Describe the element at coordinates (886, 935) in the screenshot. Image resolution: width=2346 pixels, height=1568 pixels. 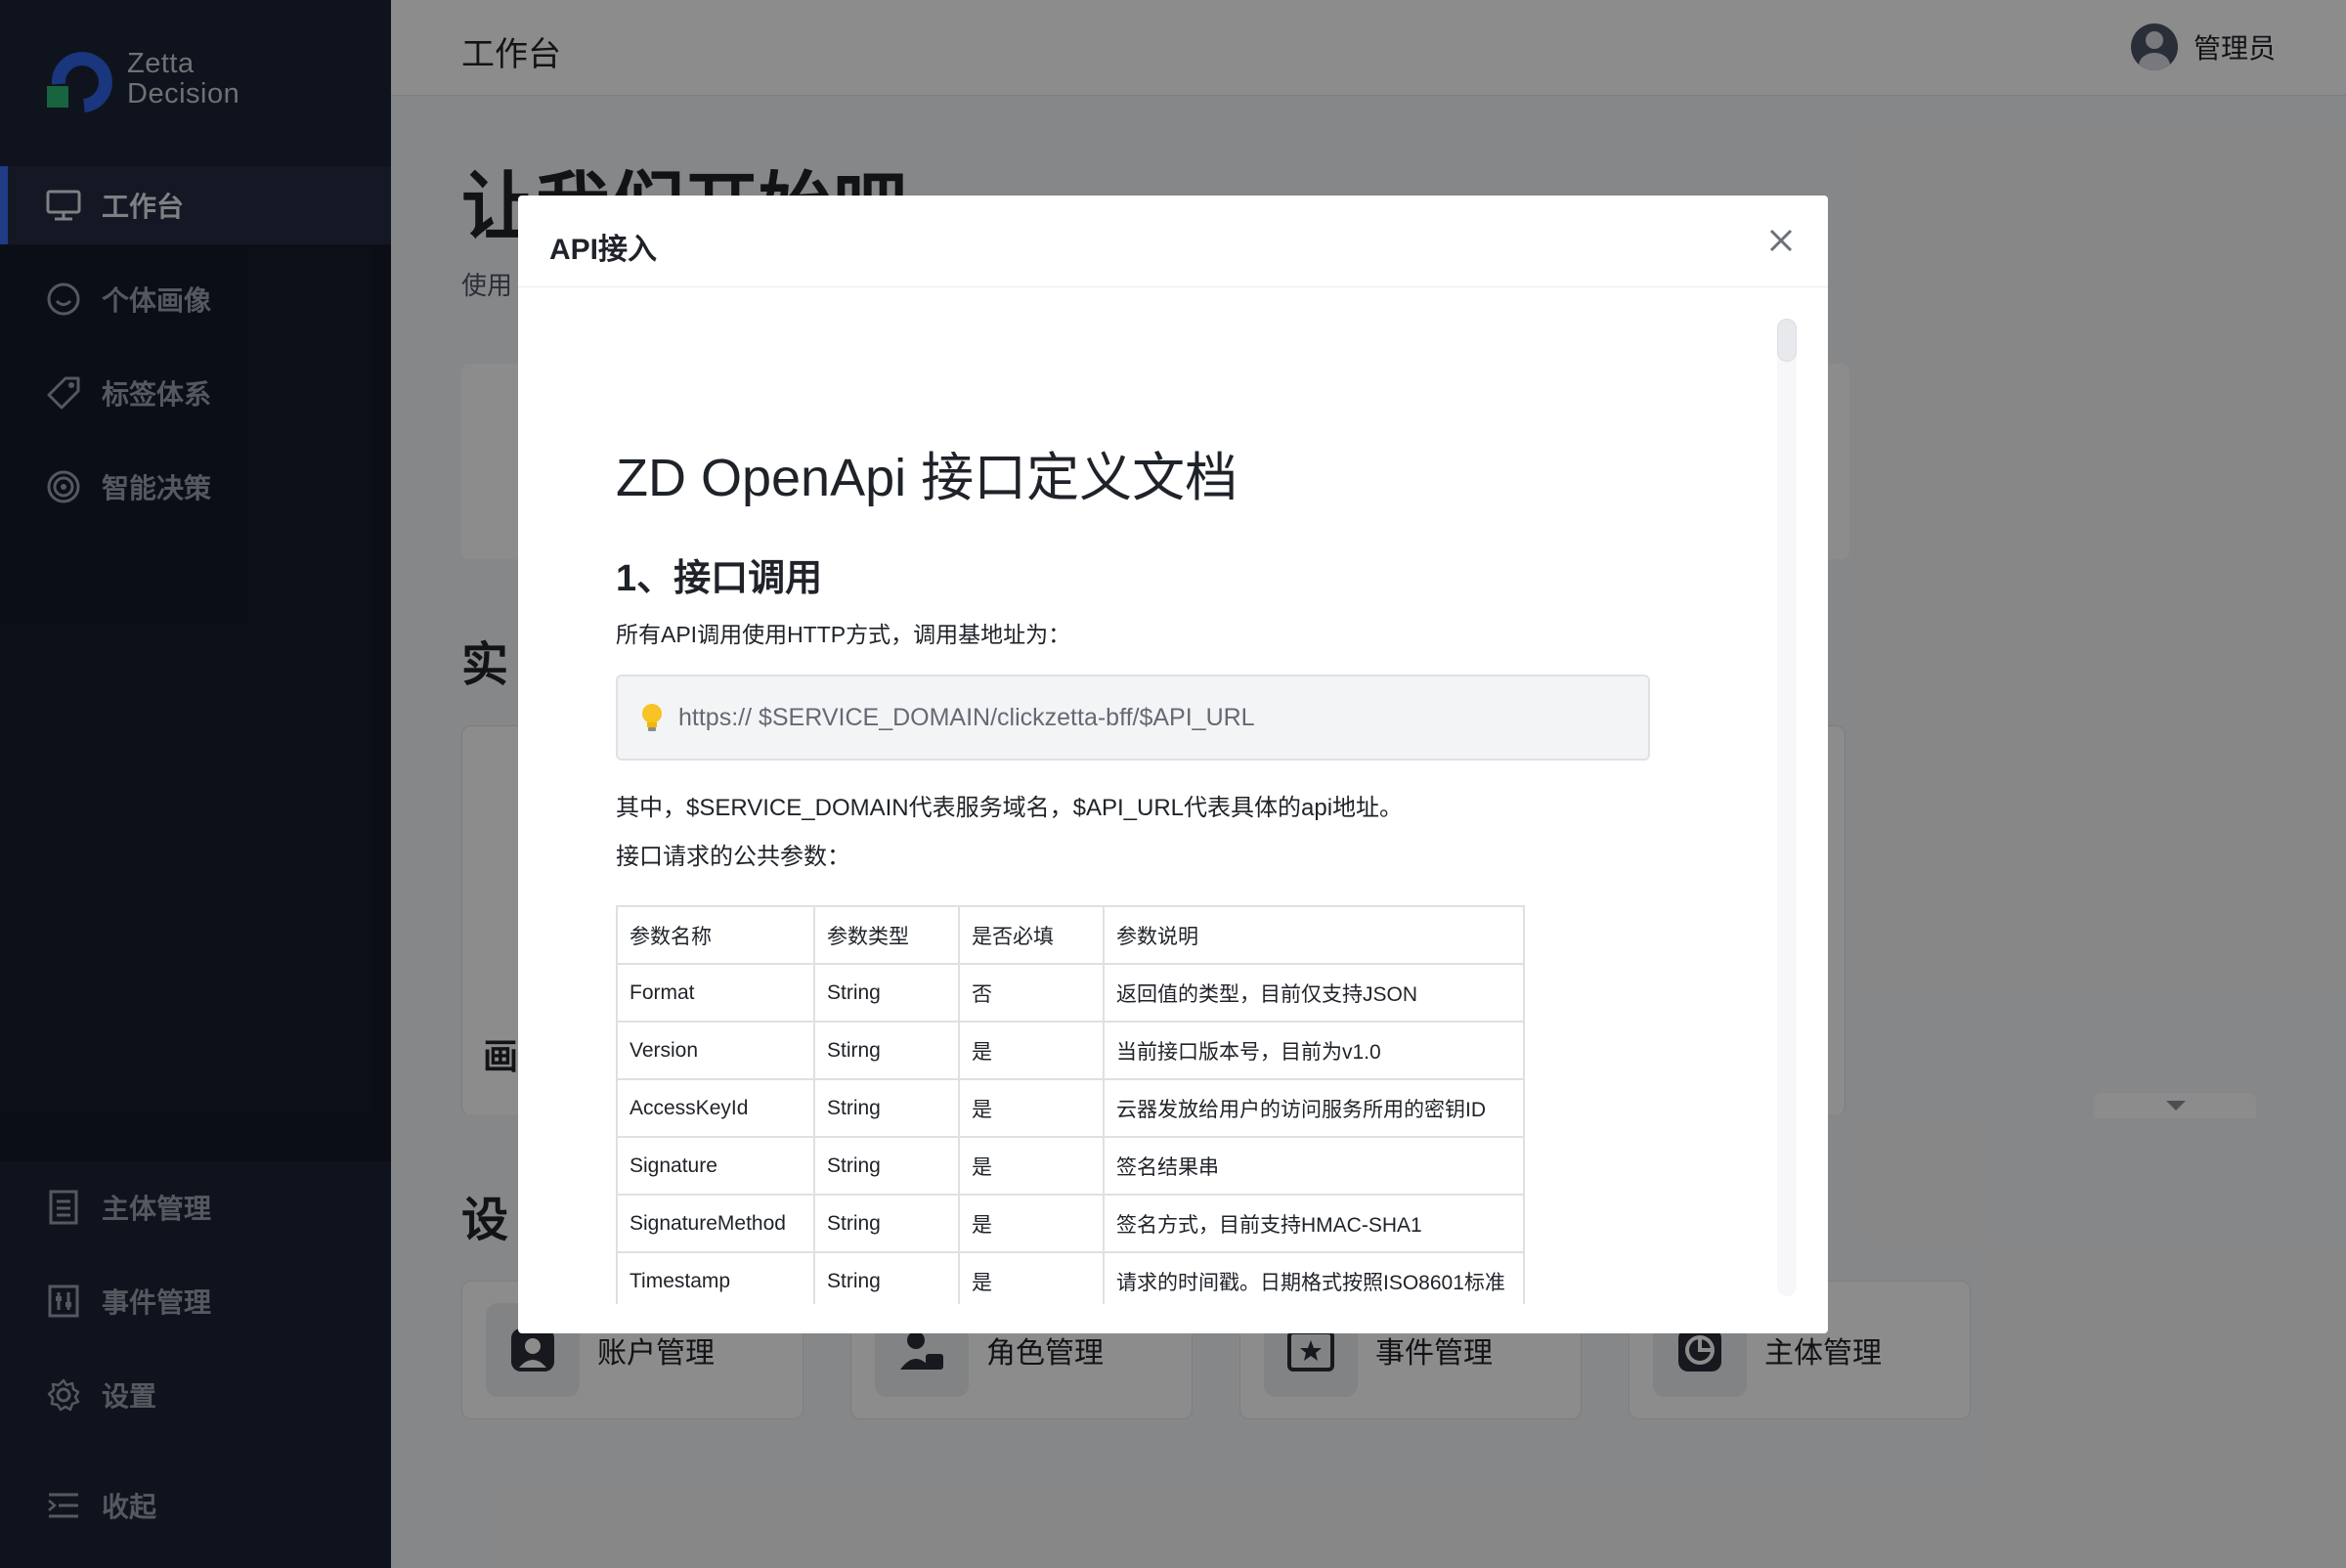
I see `table-header-cell: 参数类型` at that location.